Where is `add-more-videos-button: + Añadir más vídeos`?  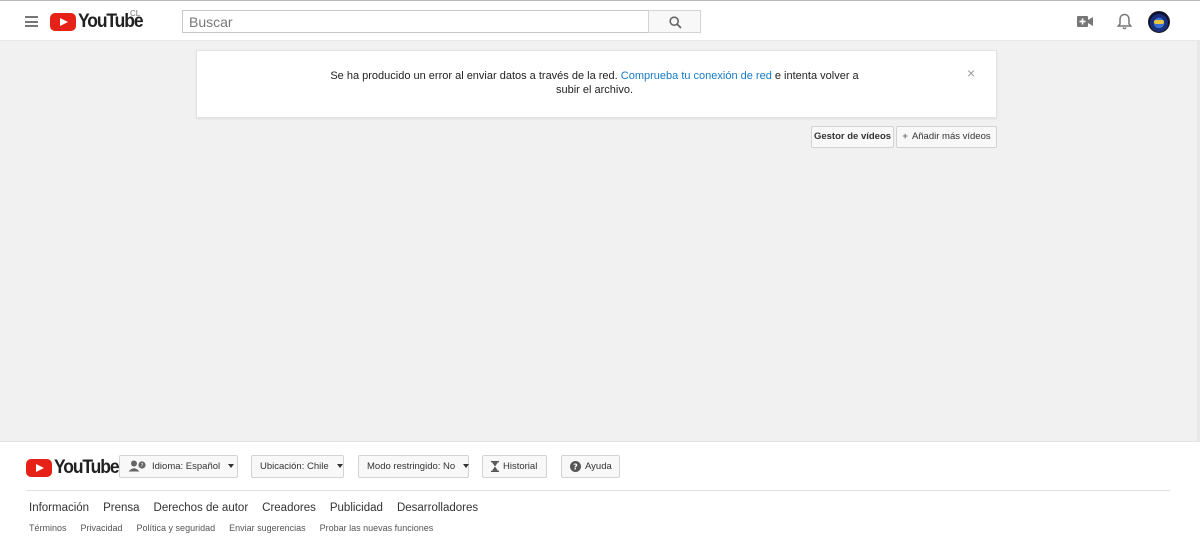 add-more-videos-button: + Añadir más vídeos is located at coordinates (946, 137).